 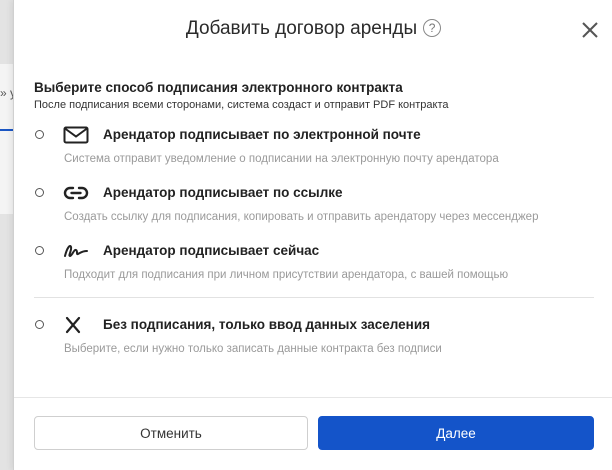 What do you see at coordinates (223, 192) in the screenshot?
I see `option-label: Арендатор подписывает по ссылке` at bounding box center [223, 192].